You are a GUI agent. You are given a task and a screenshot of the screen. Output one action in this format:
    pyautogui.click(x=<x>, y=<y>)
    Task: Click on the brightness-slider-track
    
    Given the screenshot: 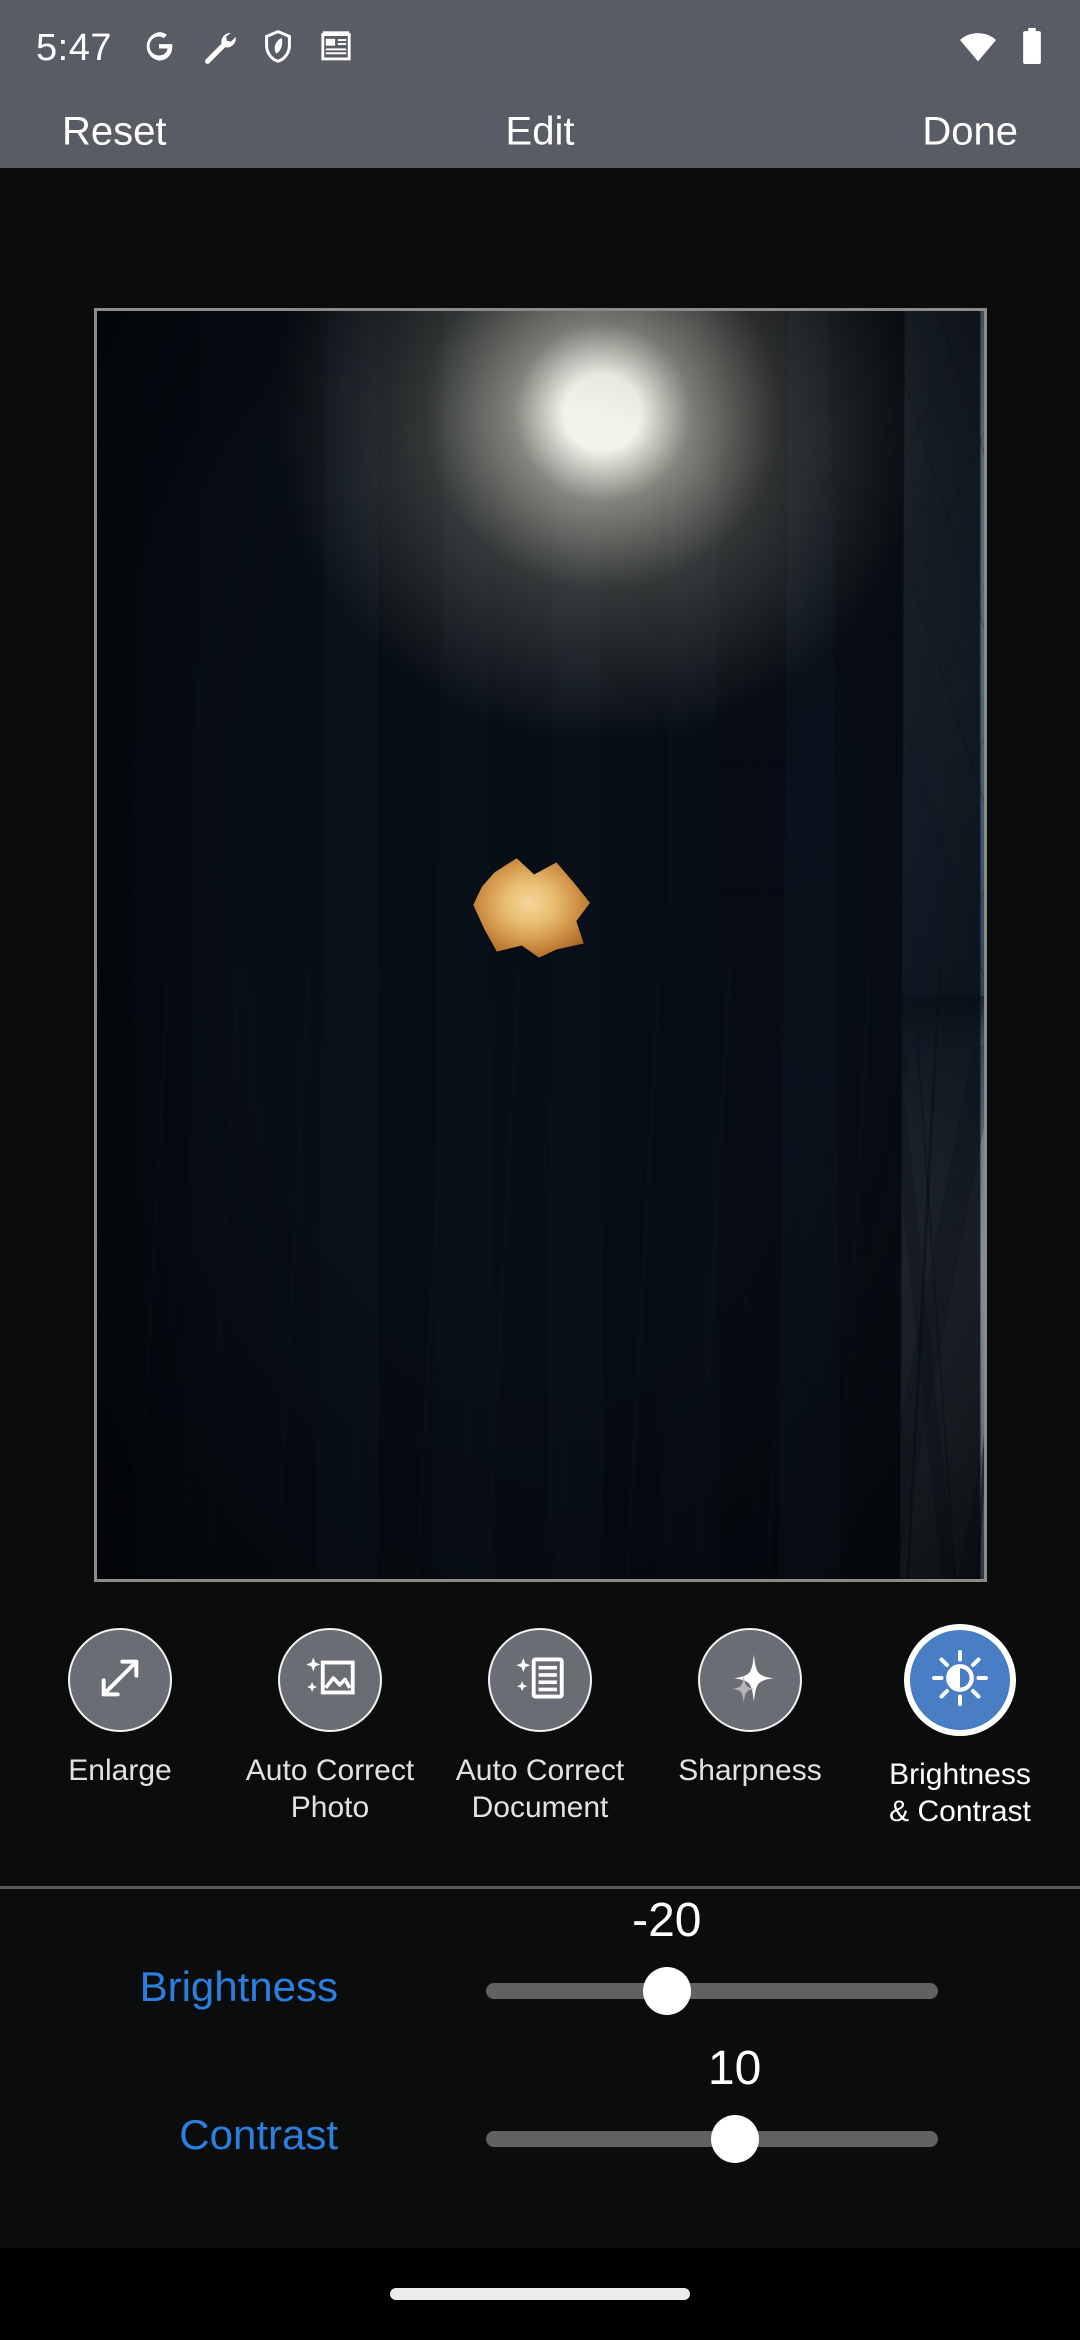 What is the action you would take?
    pyautogui.click(x=712, y=1991)
    